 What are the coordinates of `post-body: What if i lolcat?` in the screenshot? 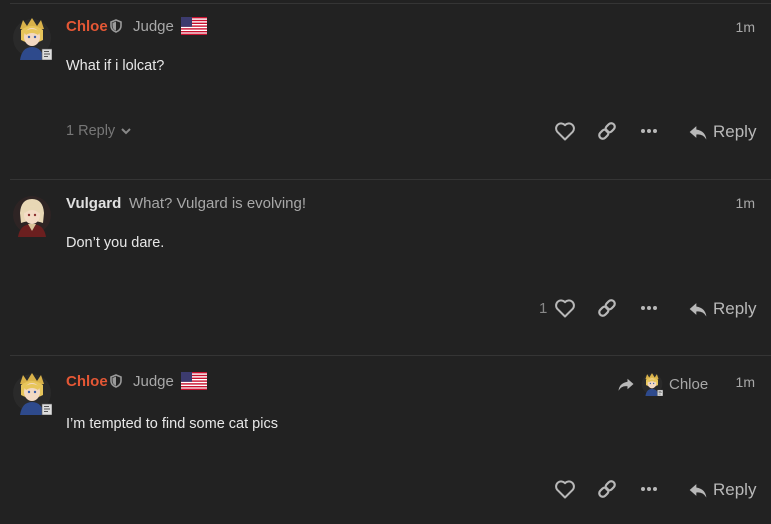 It's located at (115, 66).